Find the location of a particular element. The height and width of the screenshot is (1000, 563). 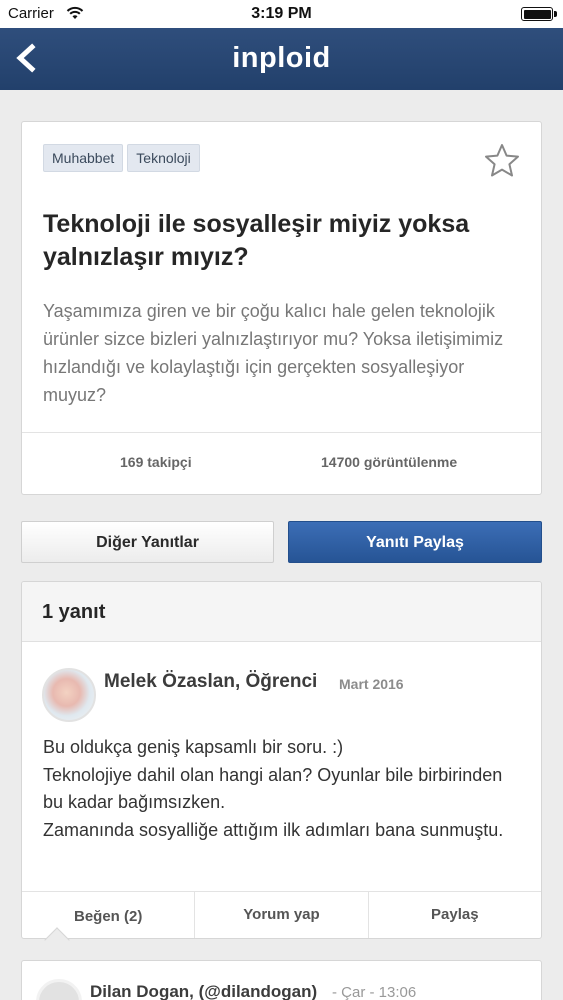

clock: 3:19 PM is located at coordinates (281, 13).